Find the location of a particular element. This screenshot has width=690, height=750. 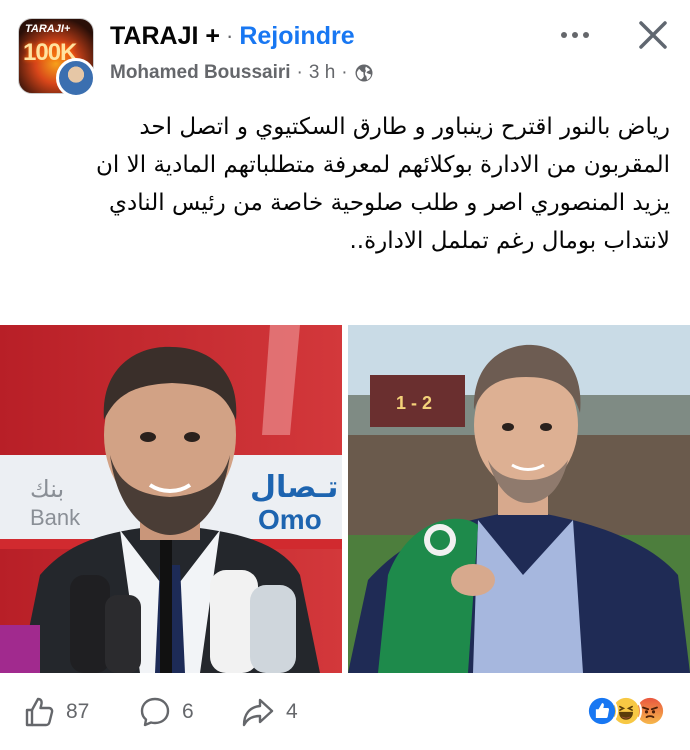

author-avatar is located at coordinates (76, 78).